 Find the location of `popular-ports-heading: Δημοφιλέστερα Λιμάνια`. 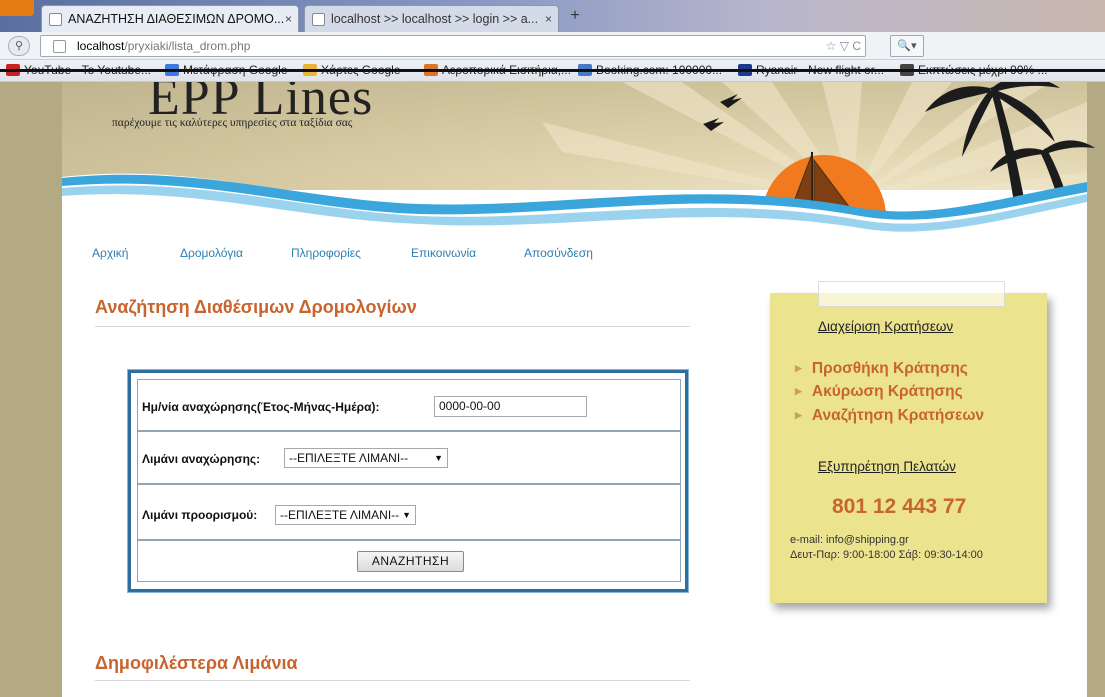

popular-ports-heading: Δημοφιλέστερα Λιμάνια is located at coordinates (196, 663).